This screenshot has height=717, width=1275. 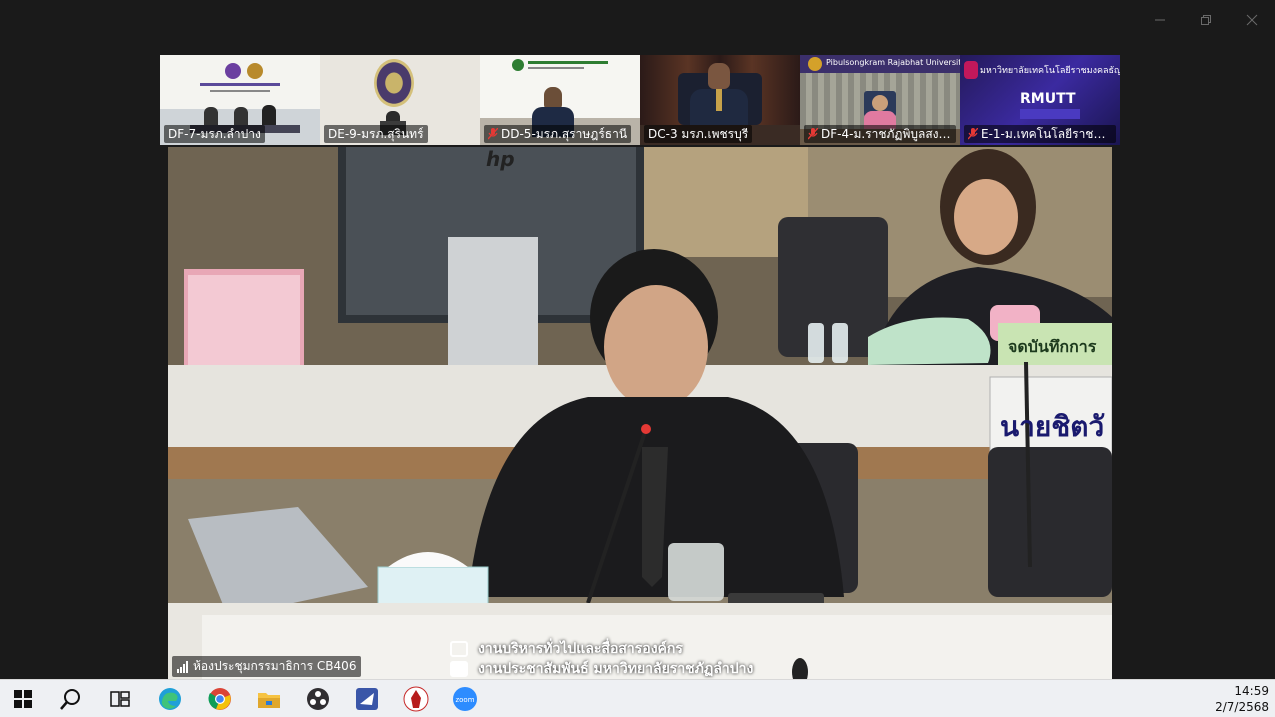 I want to click on system-clock: 14:59 2/7/2568, so click(x=1242, y=699).